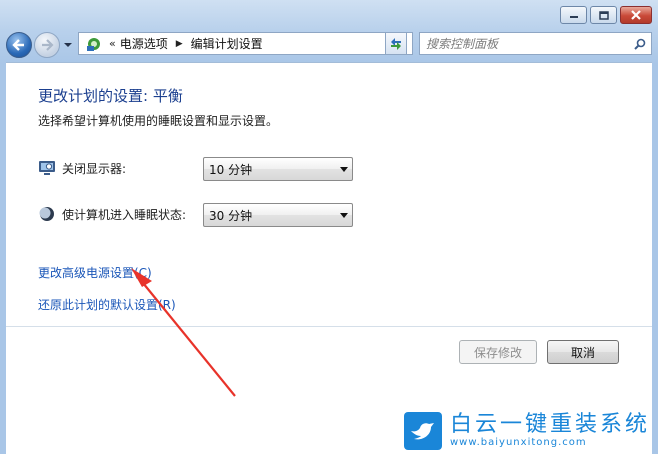 This screenshot has height=454, width=658. What do you see at coordinates (93, 44) in the screenshot?
I see `control-panel-icon` at bounding box center [93, 44].